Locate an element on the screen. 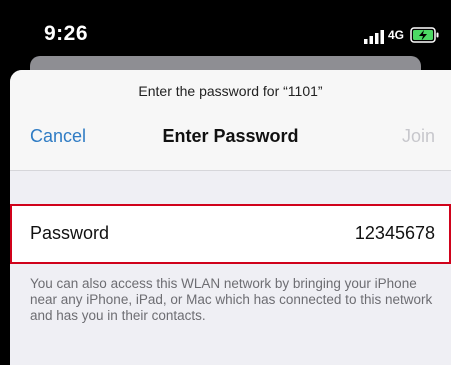  battery-charging-icon is located at coordinates (424, 35).